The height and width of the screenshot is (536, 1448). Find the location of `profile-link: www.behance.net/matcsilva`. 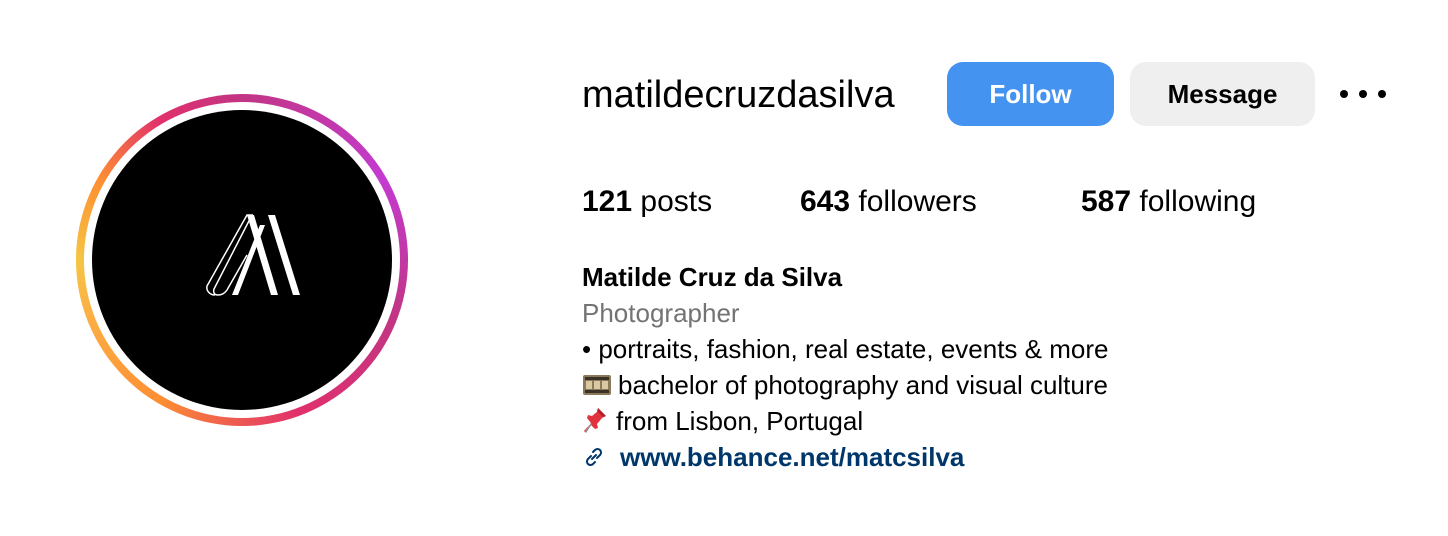

profile-link: www.behance.net/matcsilva is located at coordinates (773, 457).